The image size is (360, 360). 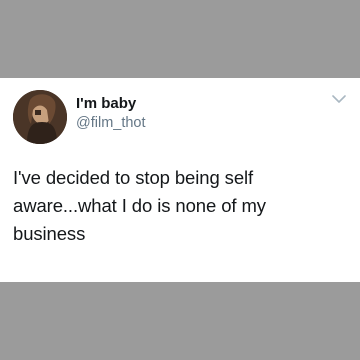 I want to click on user-avatar, so click(x=40, y=117).